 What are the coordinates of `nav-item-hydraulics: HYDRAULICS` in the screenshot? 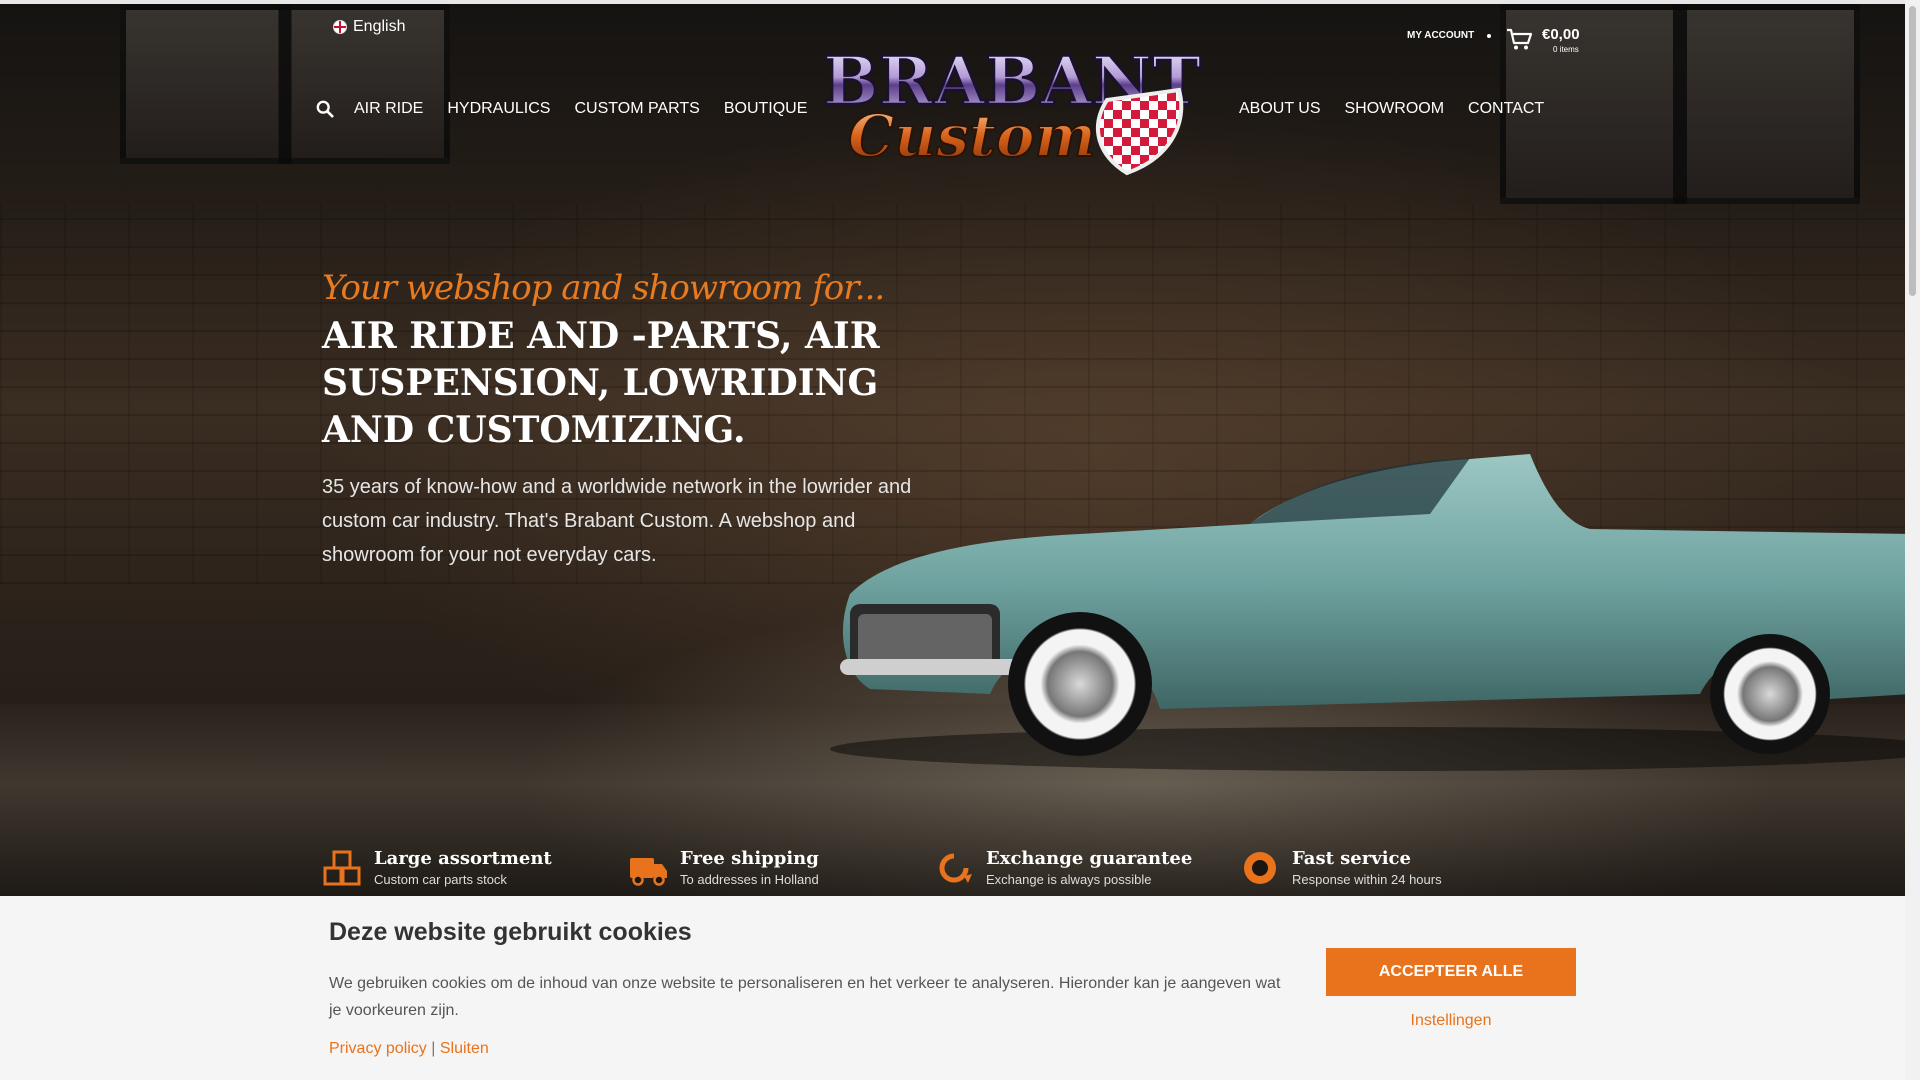 It's located at (498, 109).